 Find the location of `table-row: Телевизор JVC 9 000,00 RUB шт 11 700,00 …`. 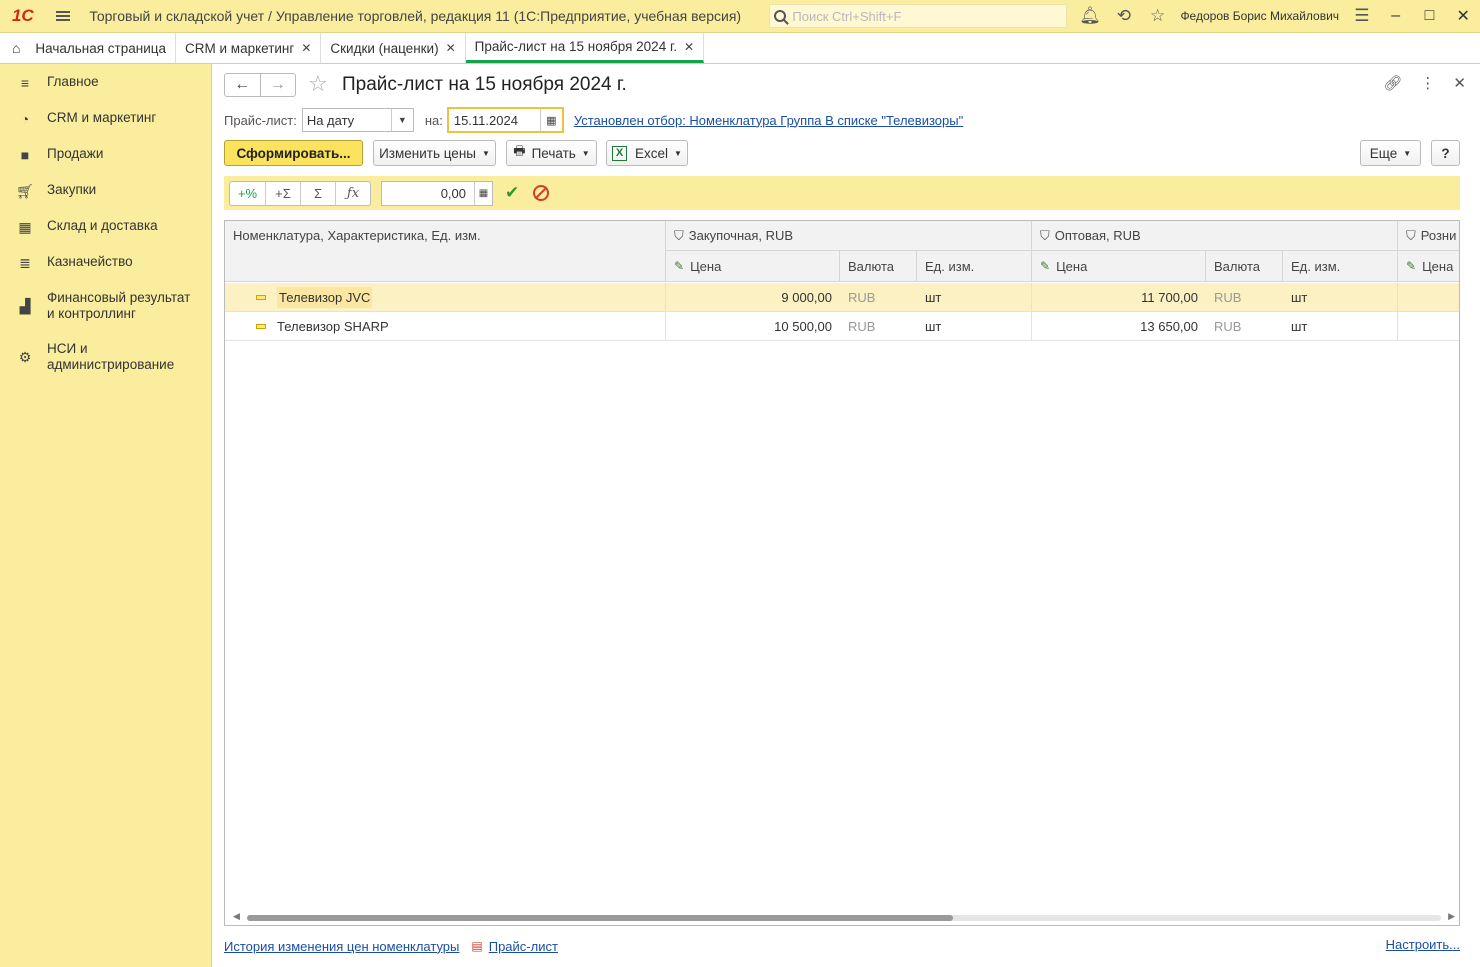

table-row: Телевизор JVC 9 000,00 RUB шт 11 700,00 … is located at coordinates (842, 297).